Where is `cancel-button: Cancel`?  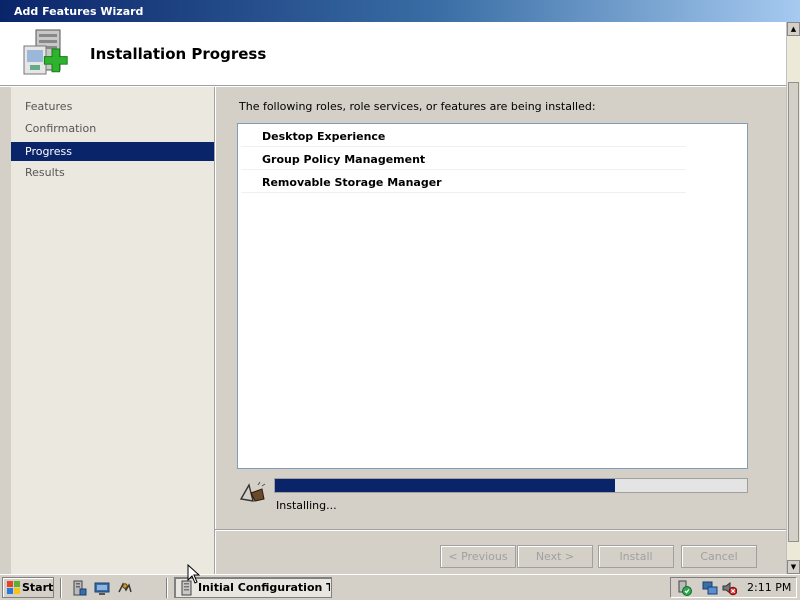 cancel-button: Cancel is located at coordinates (719, 556).